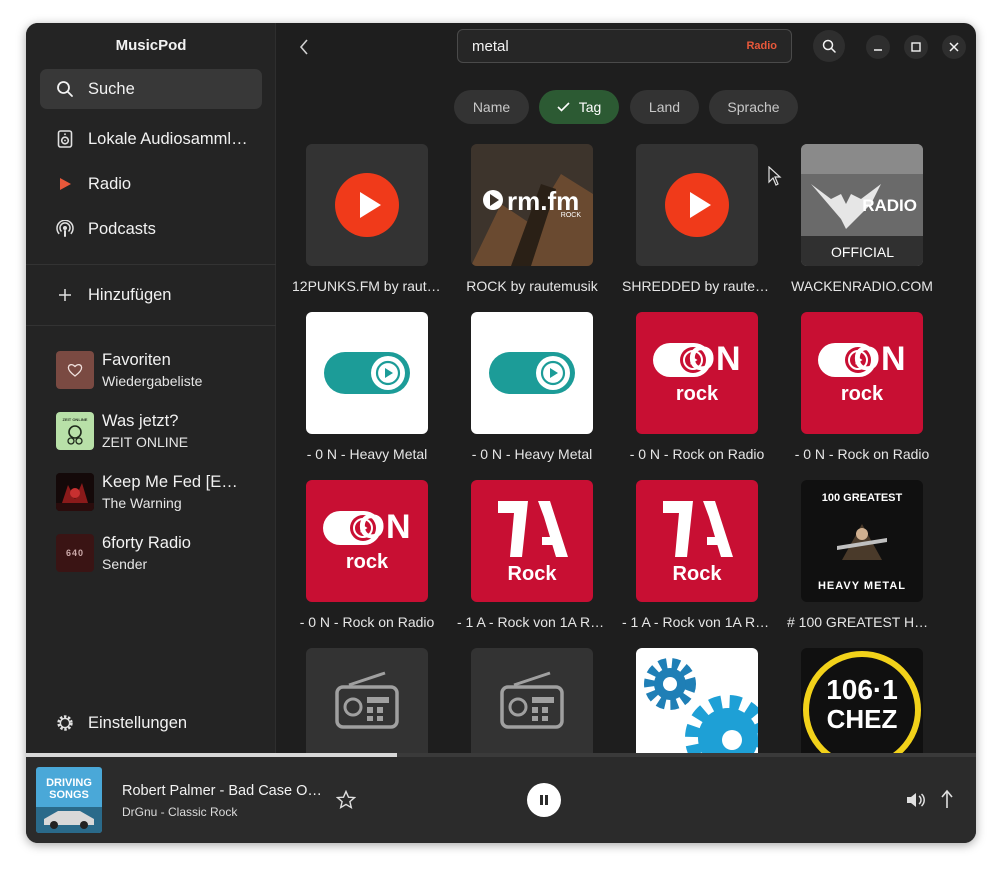 This screenshot has width=1002, height=872. What do you see at coordinates (156, 492) in the screenshot?
I see `library-item-keep-me-fed: Keep Me Fed [Explicit] The Warning` at bounding box center [156, 492].